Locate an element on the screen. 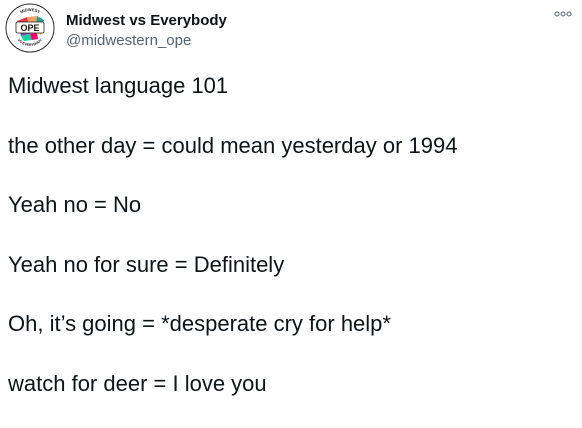  tweet-line: Yeah no for sure = Definitely is located at coordinates (146, 264).